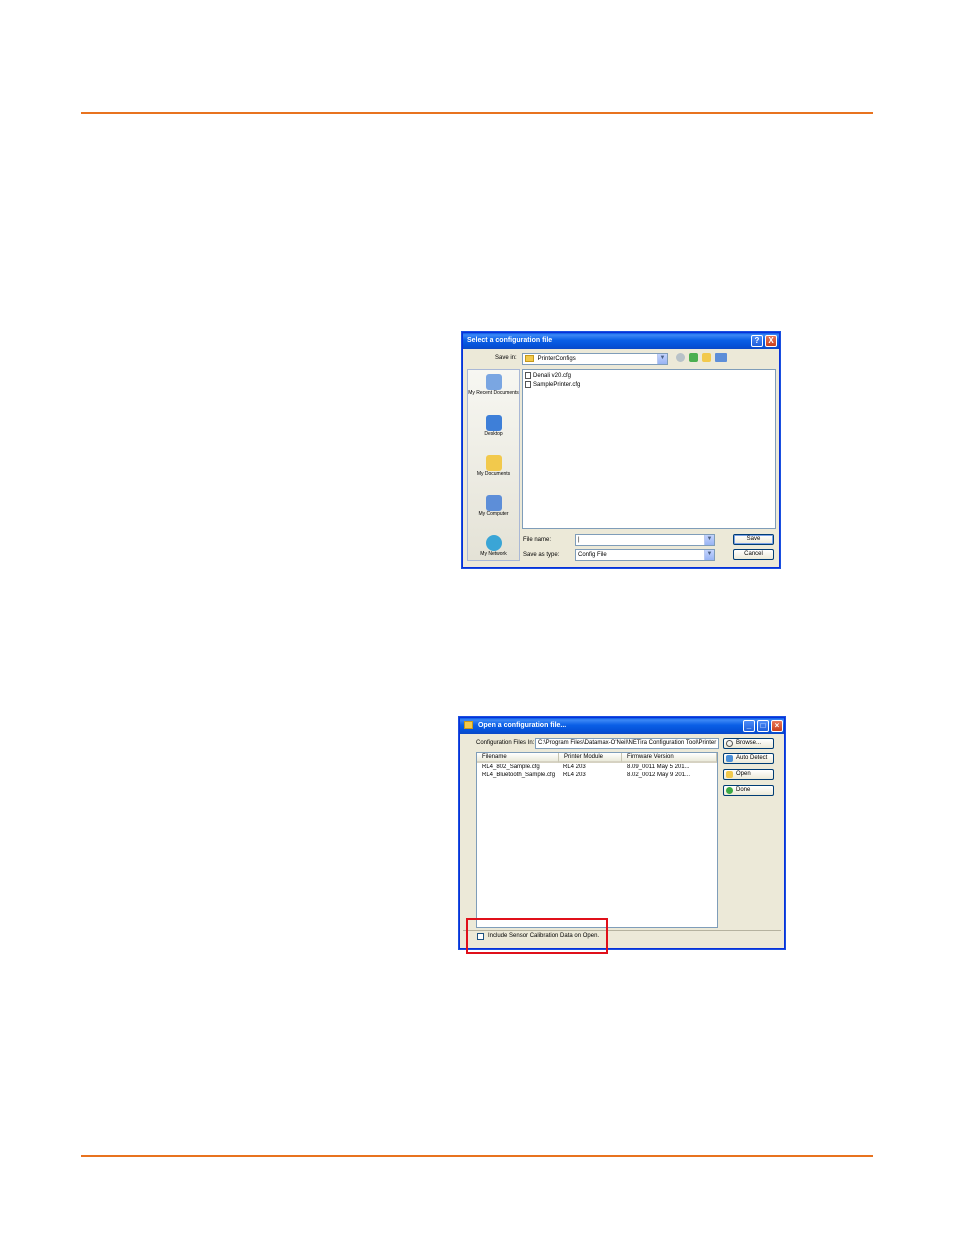 This screenshot has height=1235, width=954. I want to click on list-item: SamplePrinter.cfg, so click(552, 384).